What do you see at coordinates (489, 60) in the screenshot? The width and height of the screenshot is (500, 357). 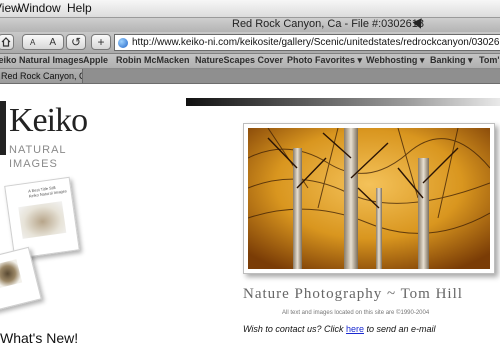 I see `bookmark-toms: Tom's` at bounding box center [489, 60].